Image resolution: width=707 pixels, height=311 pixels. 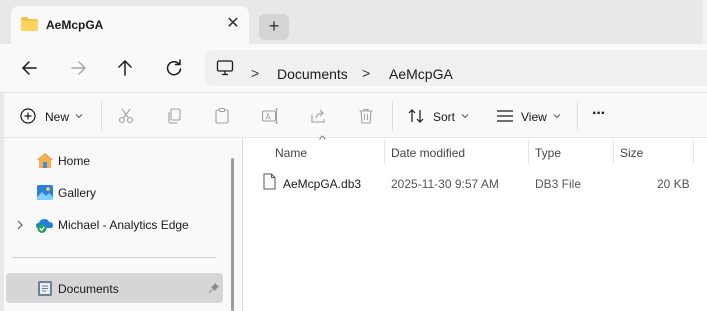 I want to click on tab-aemcpga: AeMcpGA ✕, so click(x=130, y=25).